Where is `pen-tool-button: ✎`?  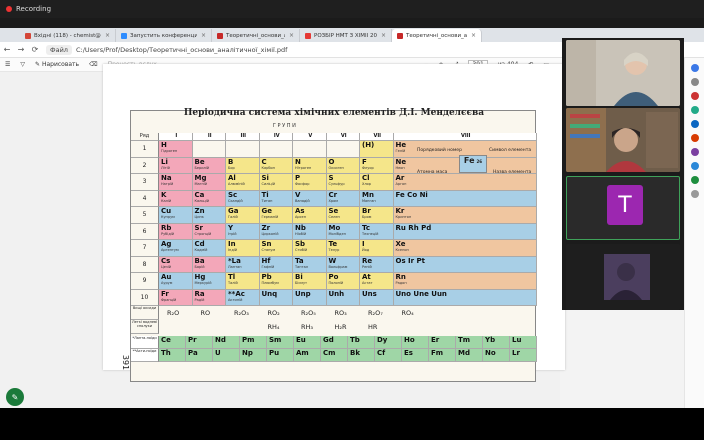 pen-tool-button: ✎ is located at coordinates (15, 397).